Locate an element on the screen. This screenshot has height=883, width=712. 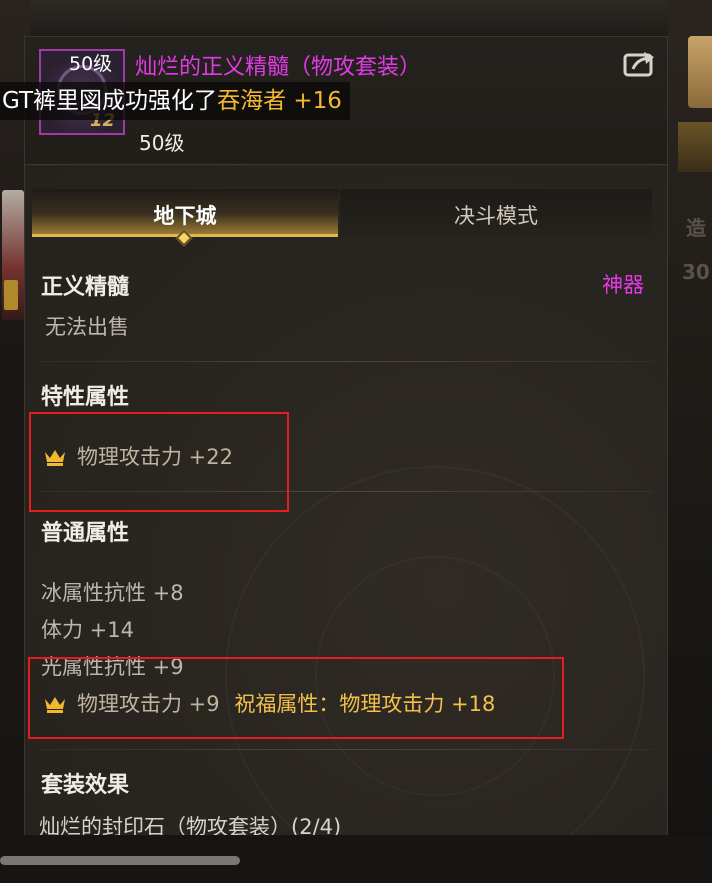
background-gold-mark is located at coordinates (11, 295).